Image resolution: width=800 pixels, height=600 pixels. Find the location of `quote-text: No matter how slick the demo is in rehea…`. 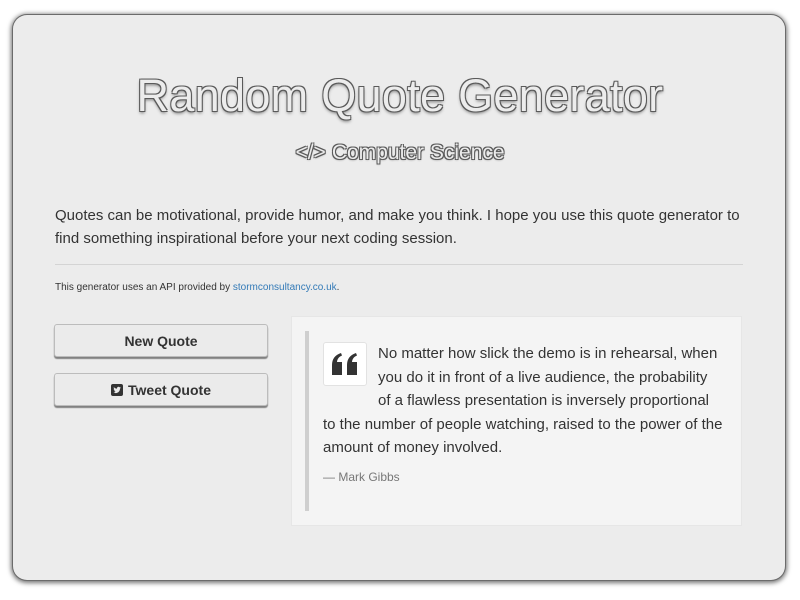

quote-text: No matter how slick the demo is in rehea… is located at coordinates (523, 401).